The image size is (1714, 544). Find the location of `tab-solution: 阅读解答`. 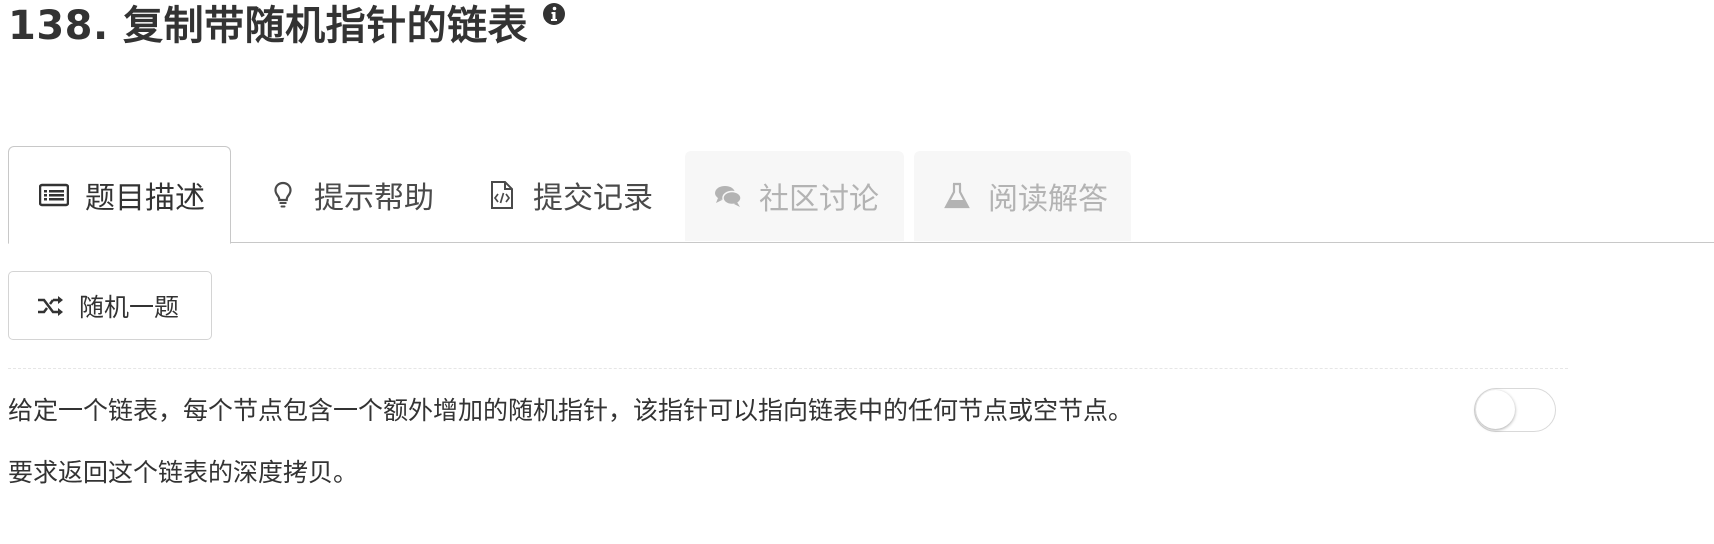

tab-solution: 阅读解答 is located at coordinates (1022, 196).